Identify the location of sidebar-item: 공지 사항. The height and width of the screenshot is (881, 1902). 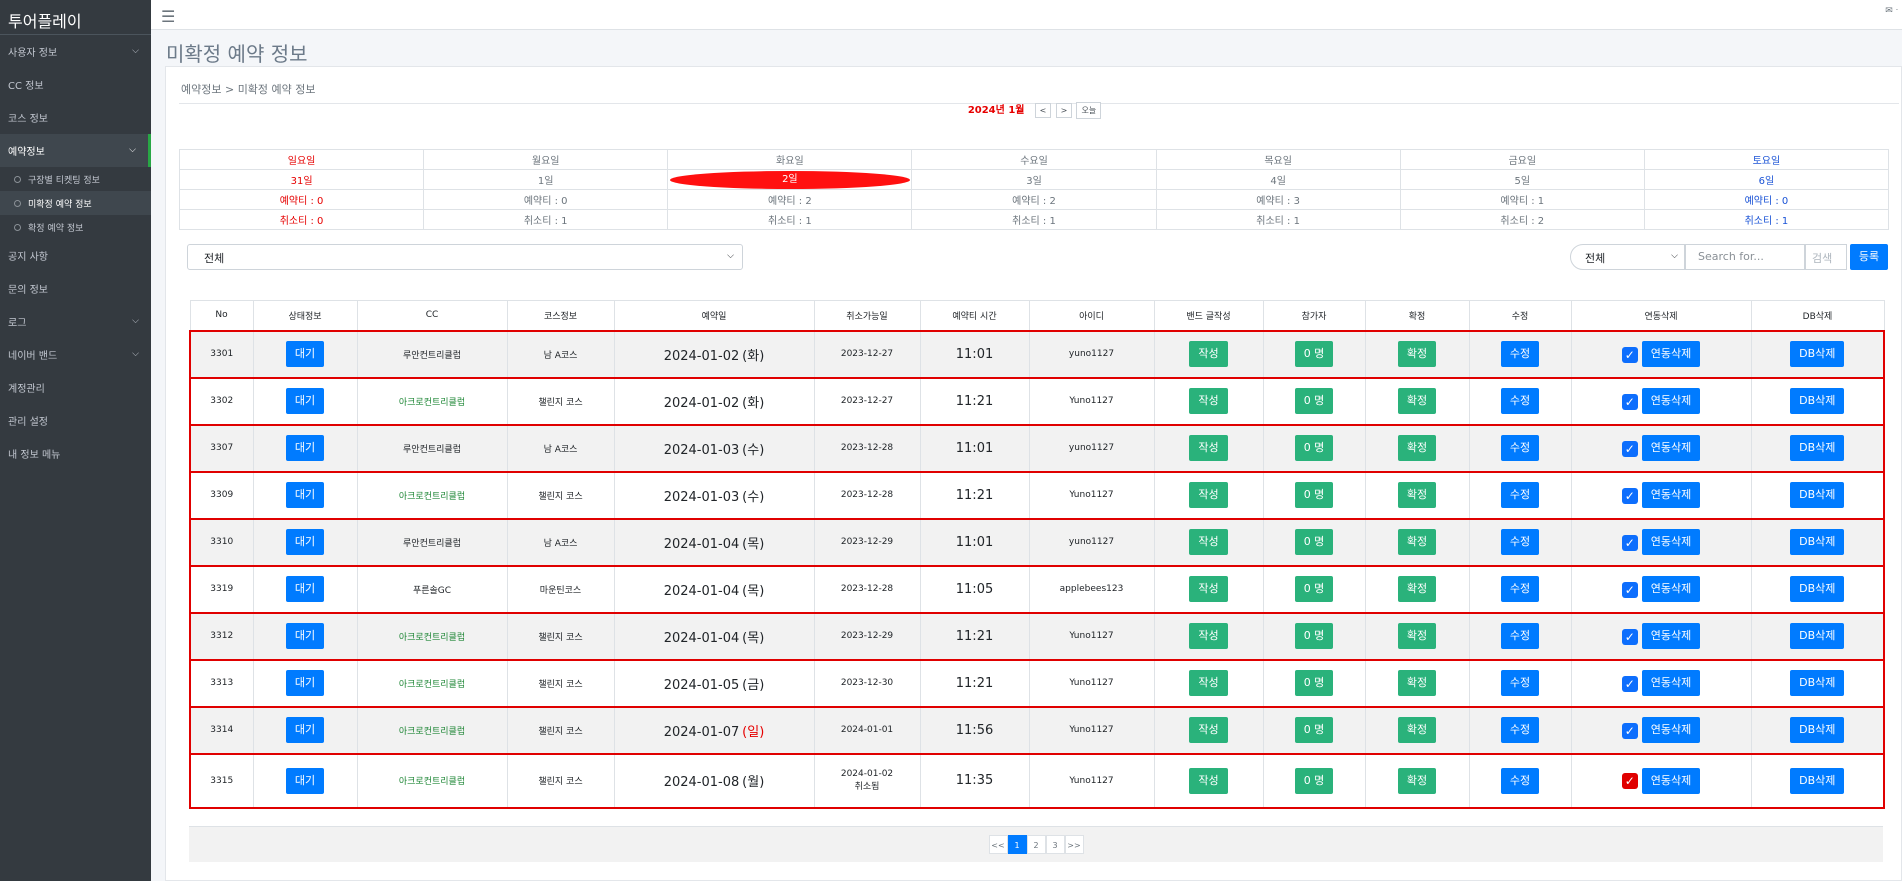
(75, 255).